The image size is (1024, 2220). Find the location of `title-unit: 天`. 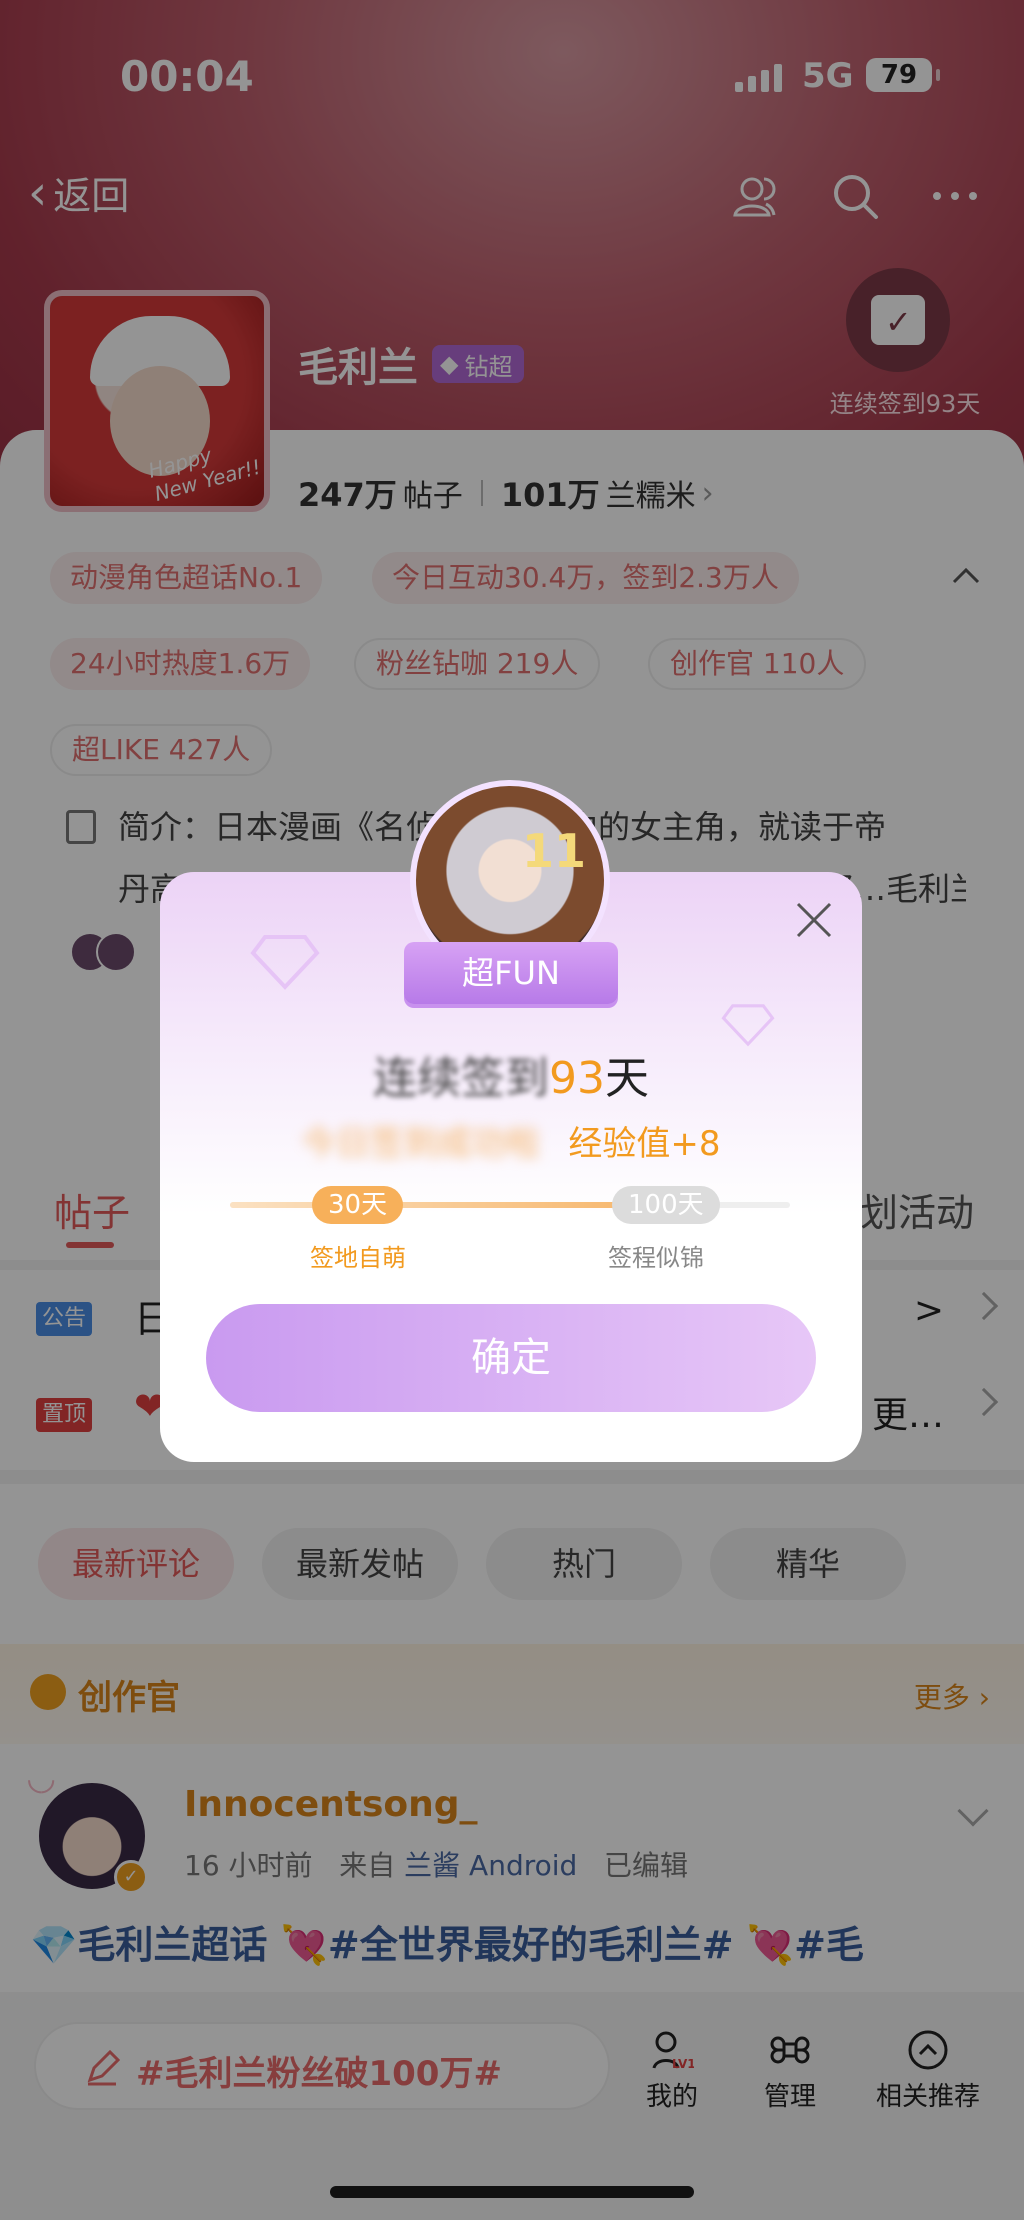

title-unit: 天 is located at coordinates (627, 1078).